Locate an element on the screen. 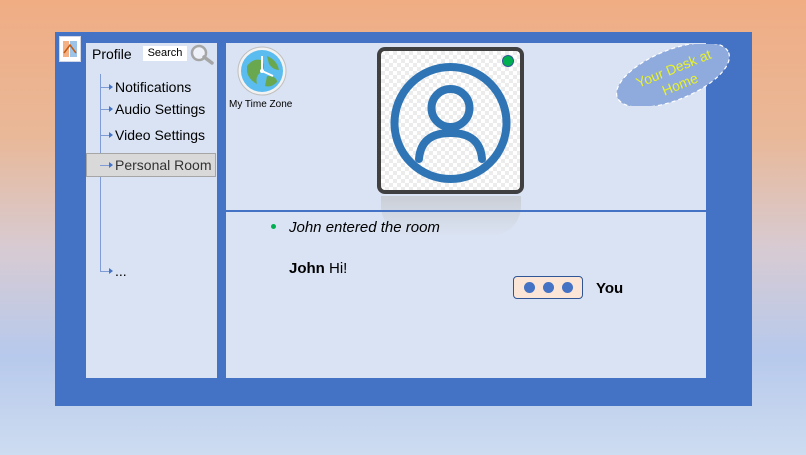  typing-dots-icon is located at coordinates (548, 287).